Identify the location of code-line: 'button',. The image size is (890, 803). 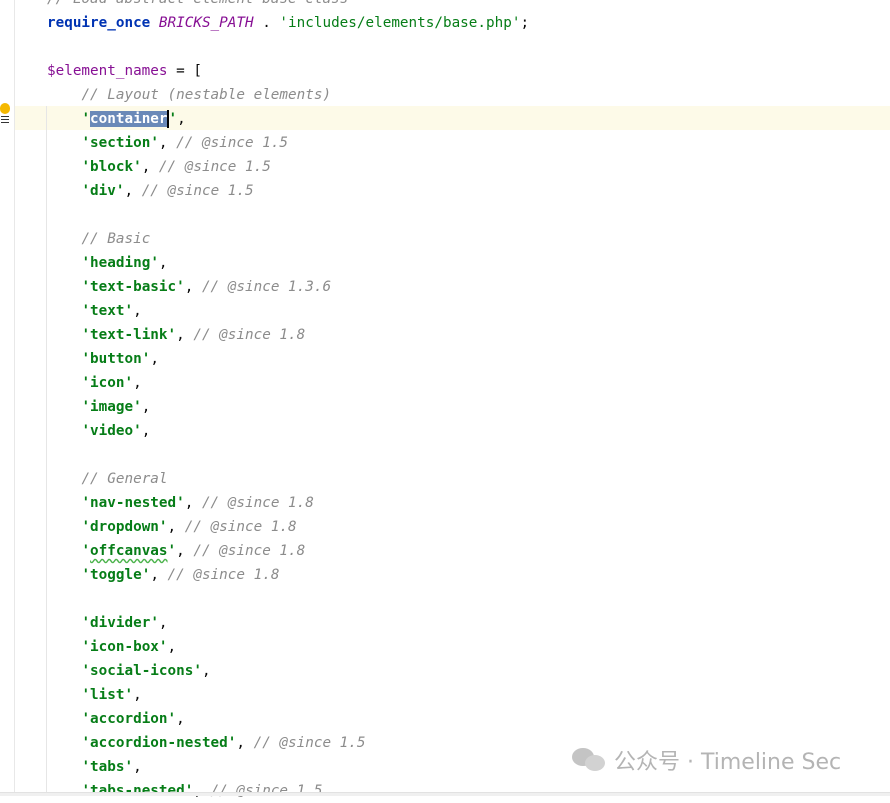
(288, 359).